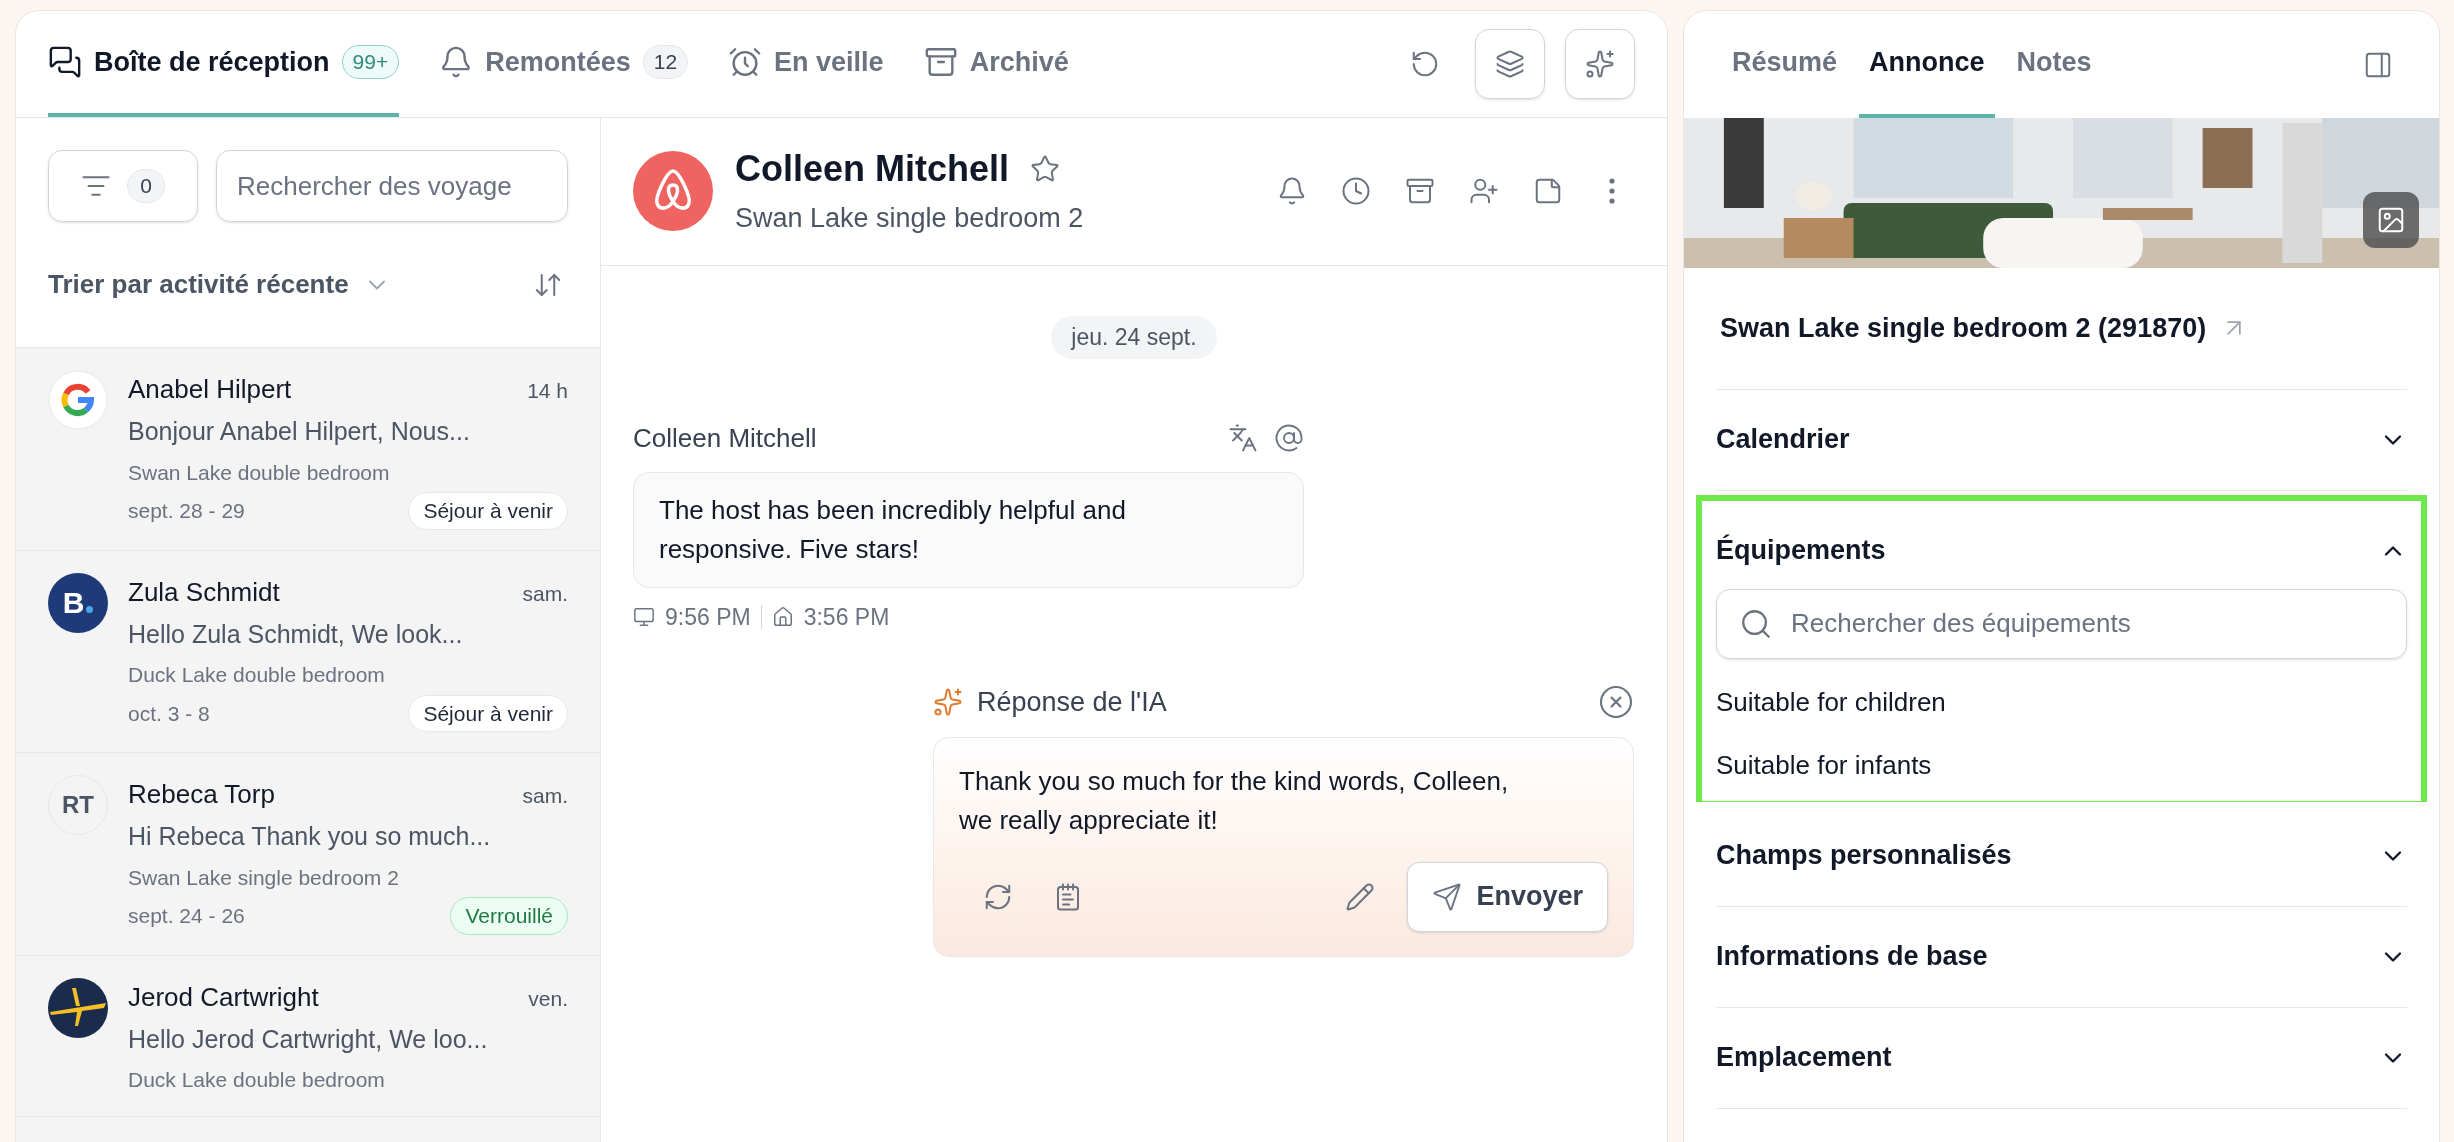 Image resolution: width=2454 pixels, height=1142 pixels. Describe the element at coordinates (968, 529) in the screenshot. I see `message-bubble: The host has been incredibly helpful and responsive. Five stars!` at that location.